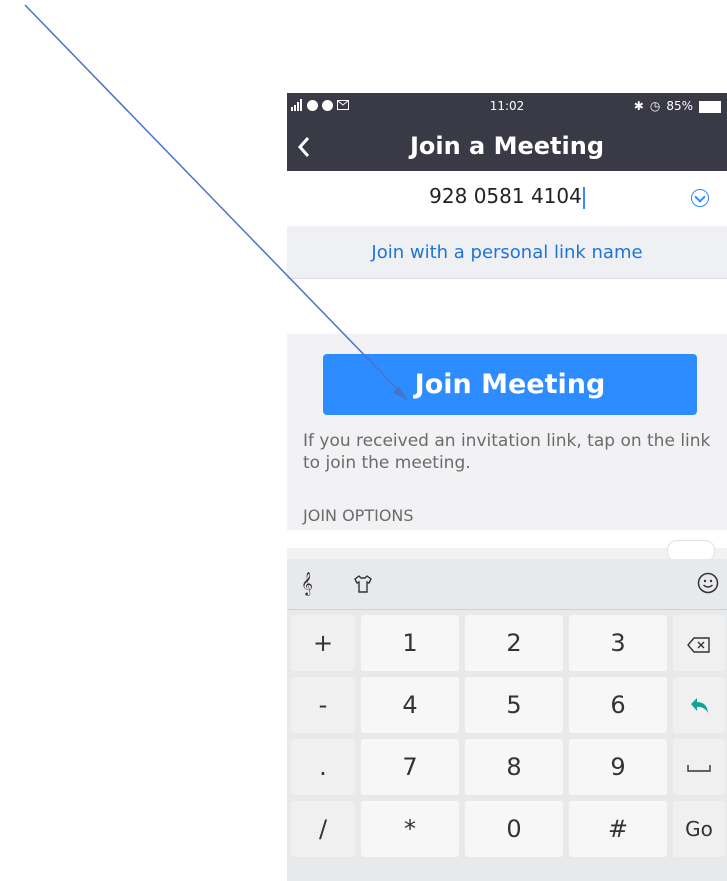 This screenshot has height=881, width=727. Describe the element at coordinates (410, 705) in the screenshot. I see `key-4: 4` at that location.